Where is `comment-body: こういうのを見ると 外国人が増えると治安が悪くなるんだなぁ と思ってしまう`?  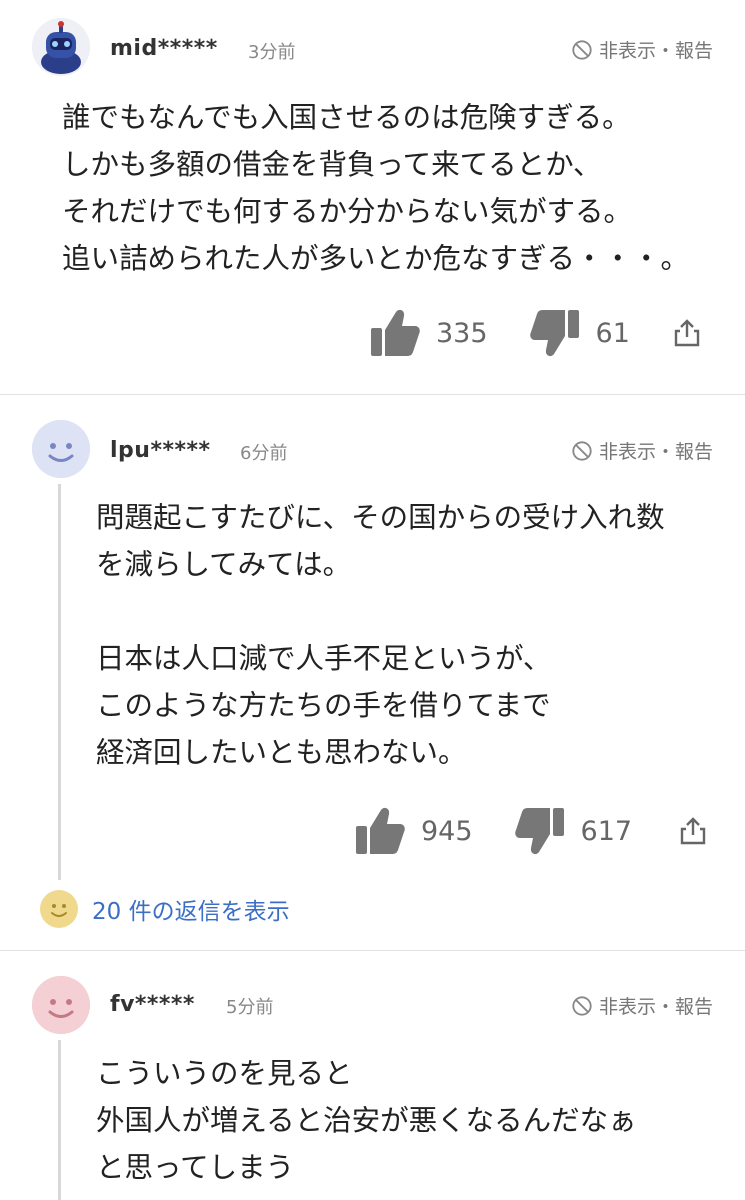 comment-body: こういうのを見ると 外国人が増えると治安が悪くなるんだなぁ と思ってしまう is located at coordinates (366, 1120).